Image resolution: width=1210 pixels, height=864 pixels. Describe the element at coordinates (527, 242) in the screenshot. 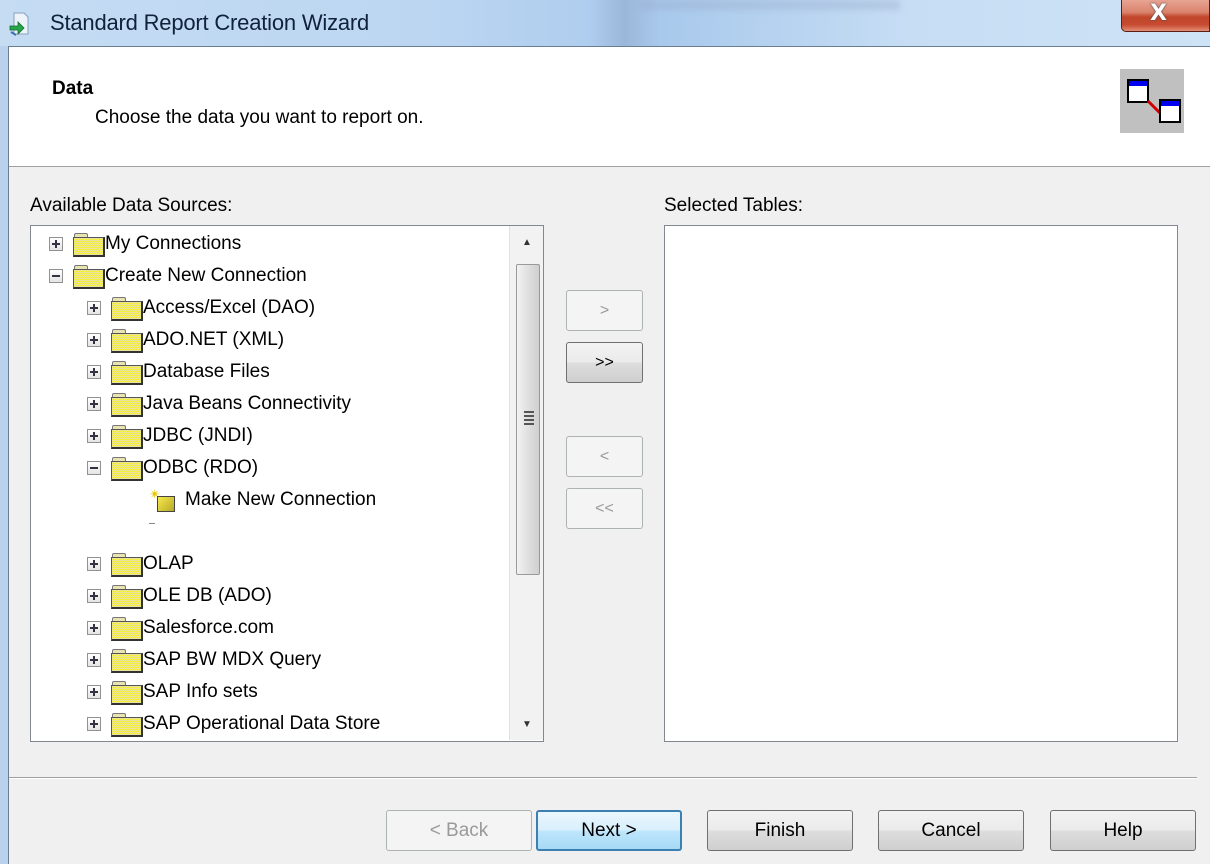

I see `scroll-up-arrow-icon: ▲` at that location.